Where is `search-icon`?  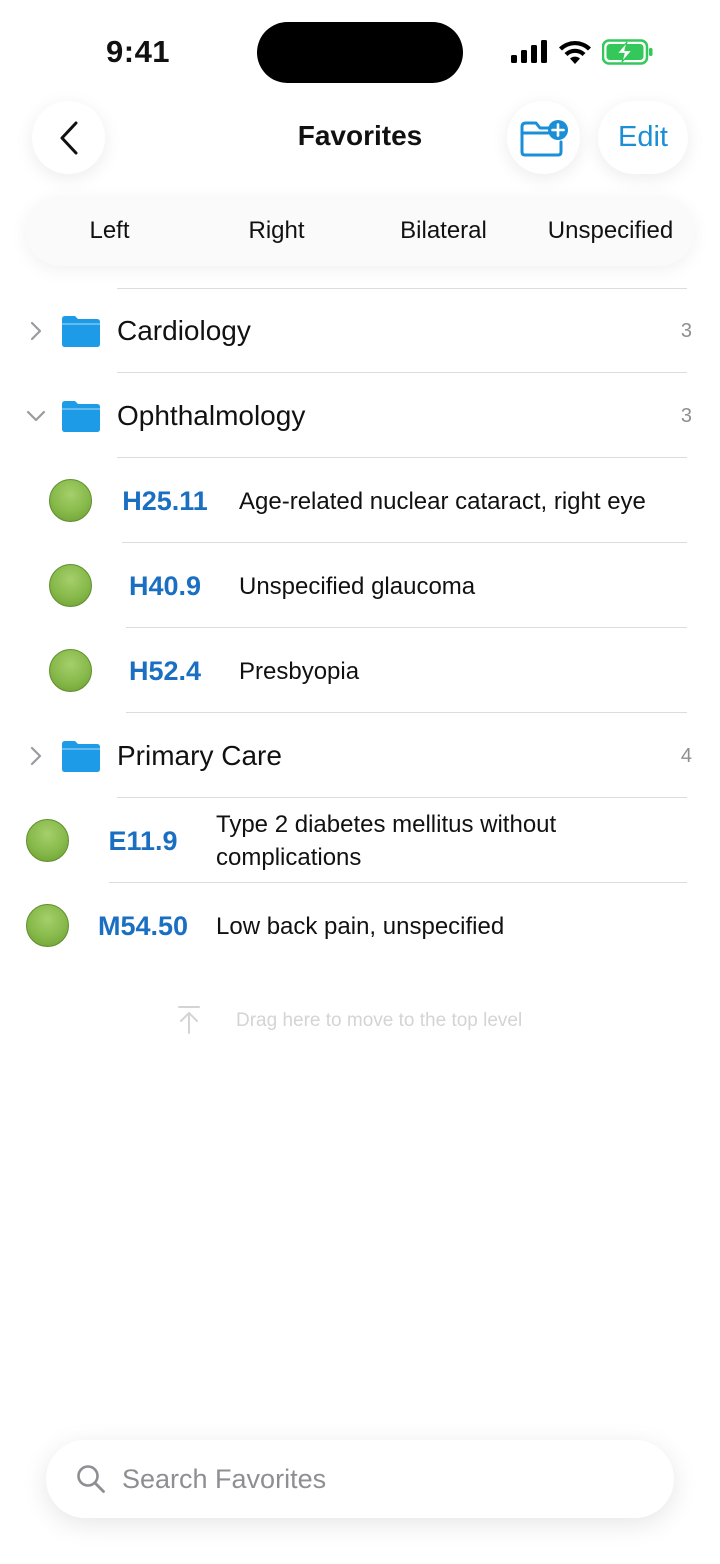
search-icon is located at coordinates (91, 1479).